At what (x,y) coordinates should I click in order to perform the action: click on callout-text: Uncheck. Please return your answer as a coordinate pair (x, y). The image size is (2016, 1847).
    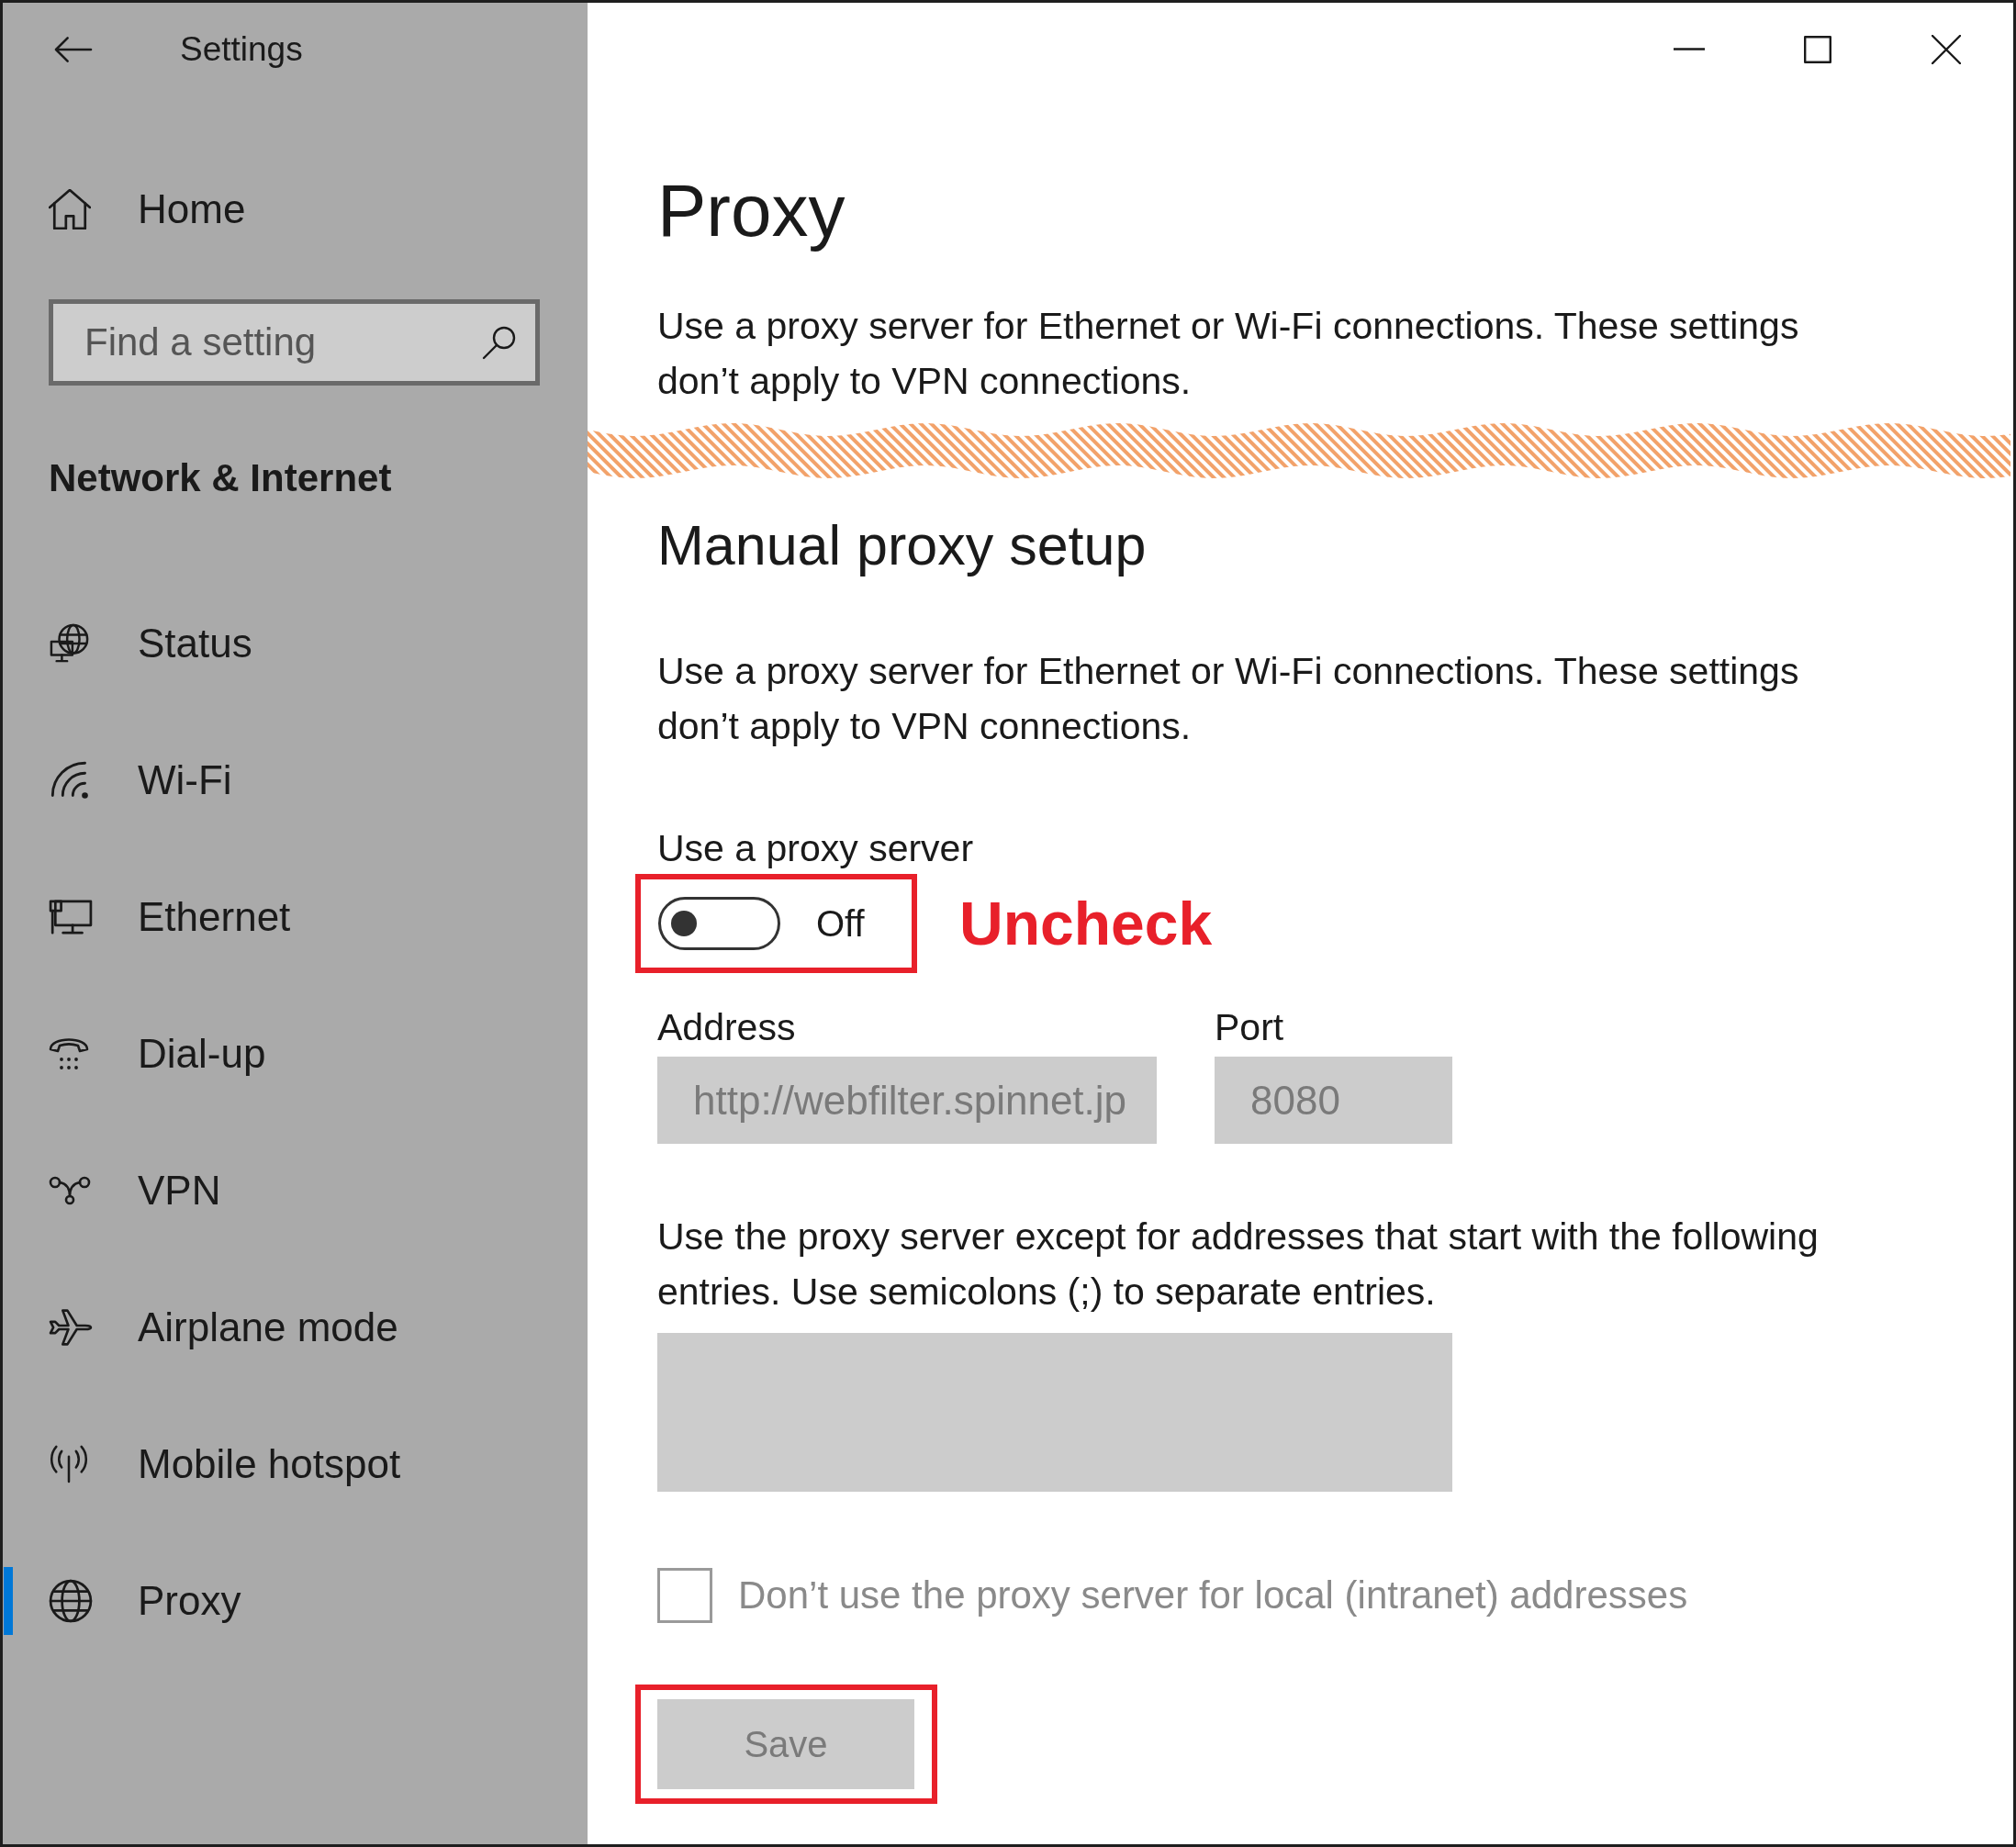
    Looking at the image, I should click on (1086, 923).